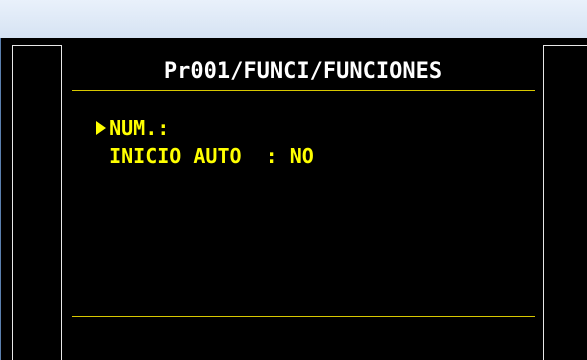 This screenshot has height=360, width=587. What do you see at coordinates (303, 316) in the screenshot?
I see `footer-divider` at bounding box center [303, 316].